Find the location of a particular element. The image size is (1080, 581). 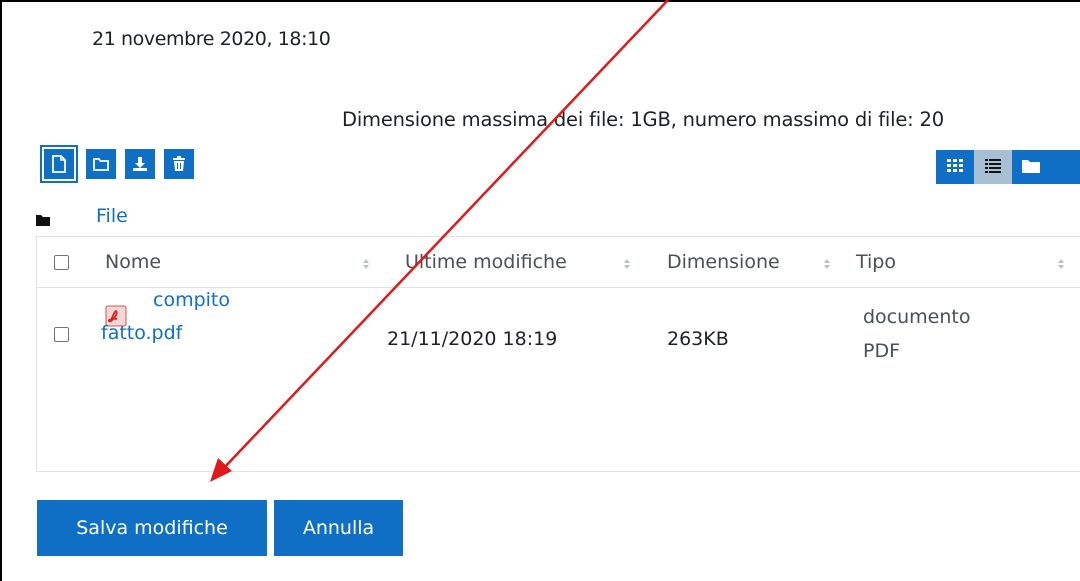

folder-tree-view-button is located at coordinates (1046, 167).